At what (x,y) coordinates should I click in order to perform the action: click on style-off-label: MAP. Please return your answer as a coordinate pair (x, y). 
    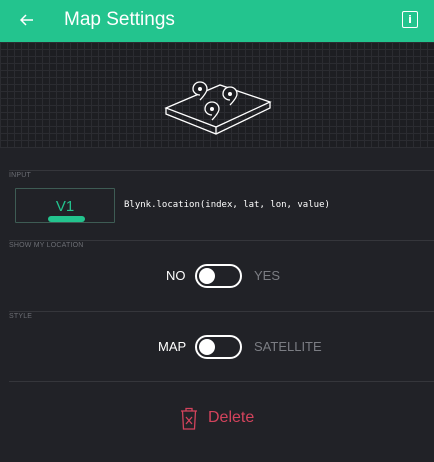
    Looking at the image, I should click on (172, 346).